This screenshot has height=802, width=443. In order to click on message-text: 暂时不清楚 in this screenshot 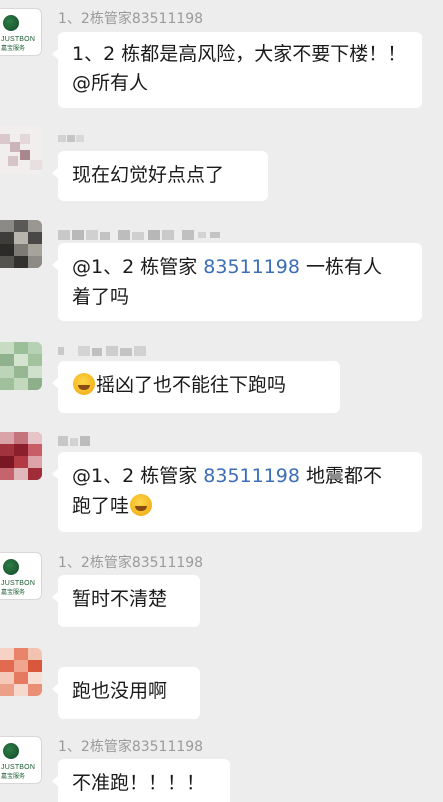, I will do `click(120, 599)`.